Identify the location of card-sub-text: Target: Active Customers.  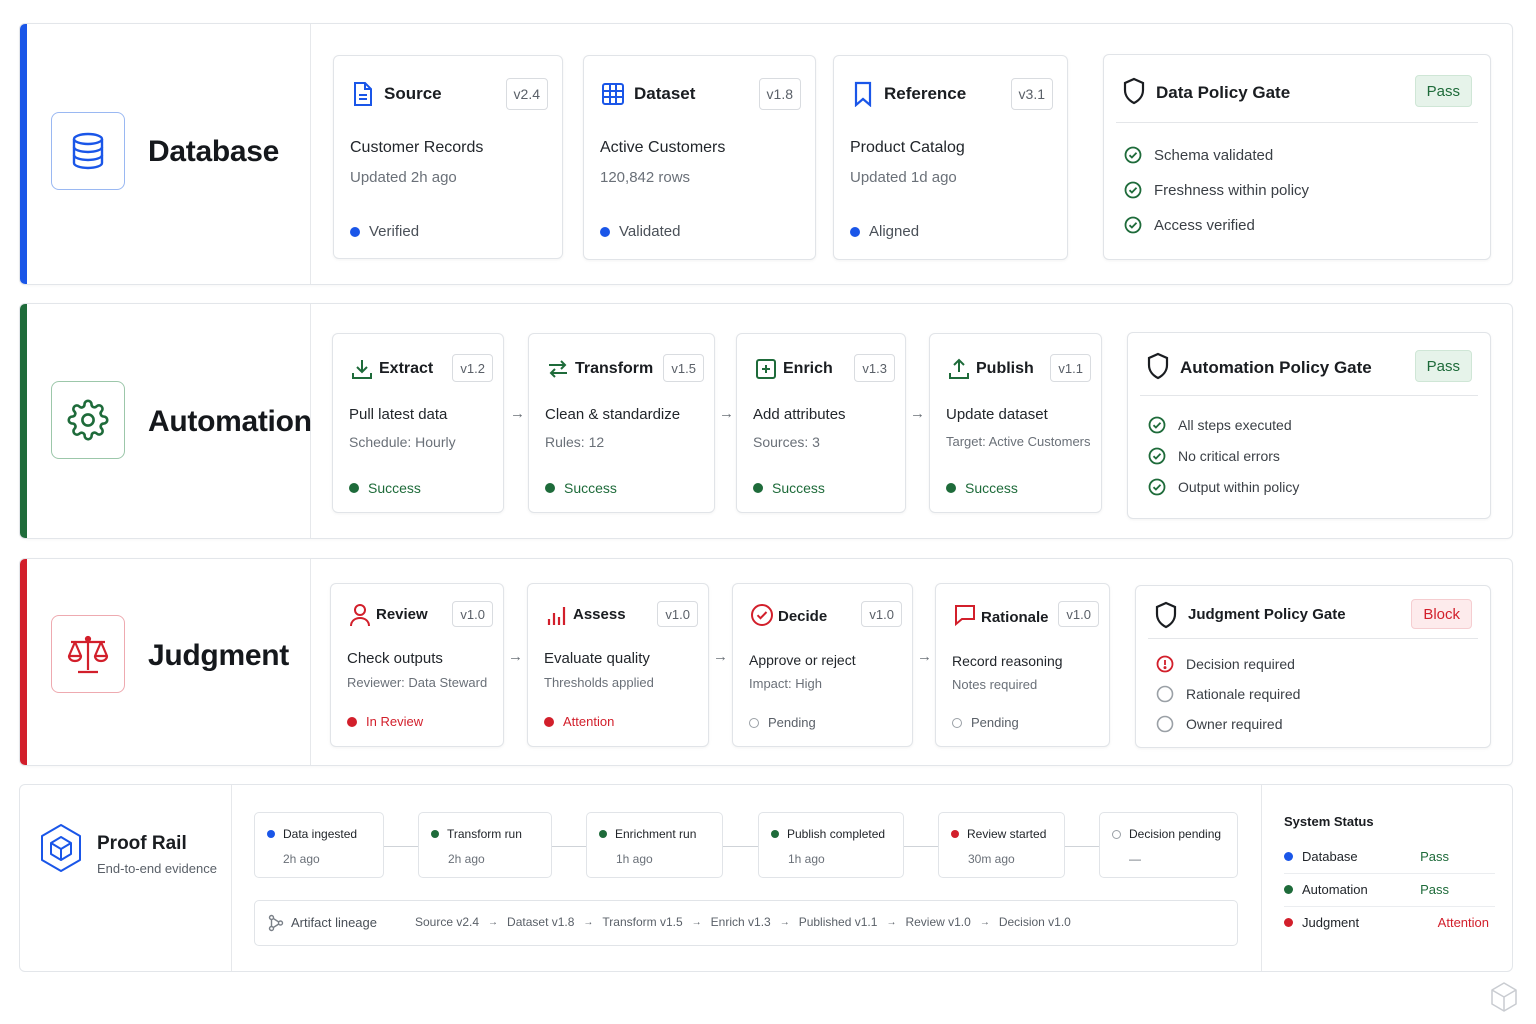
(1018, 441).